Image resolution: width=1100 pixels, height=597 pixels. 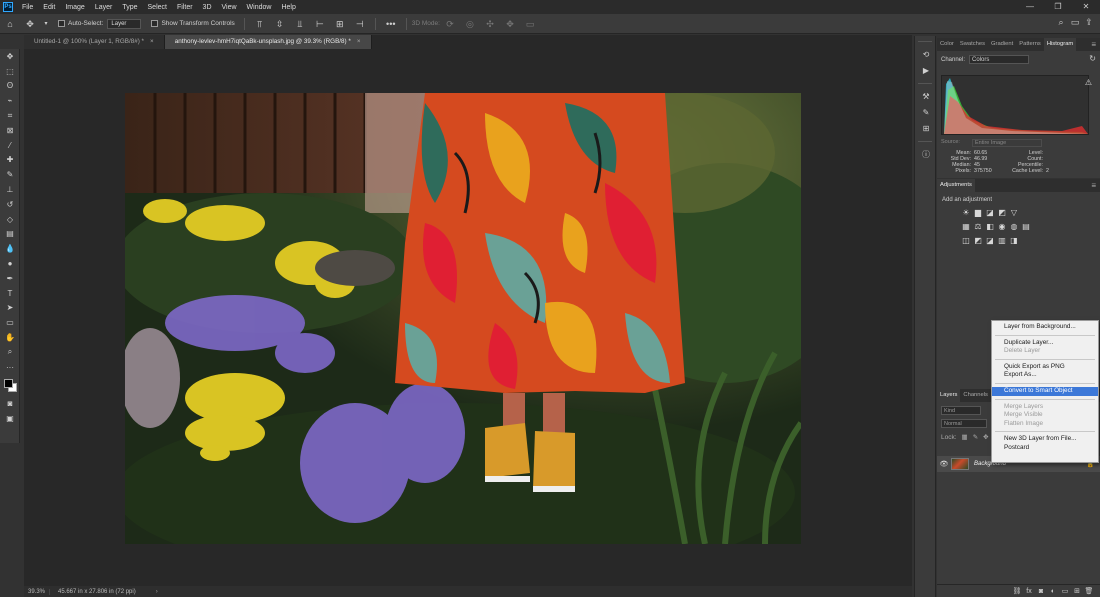 What do you see at coordinates (926, 96) in the screenshot?
I see `brush-settings-icon: ⚒` at bounding box center [926, 96].